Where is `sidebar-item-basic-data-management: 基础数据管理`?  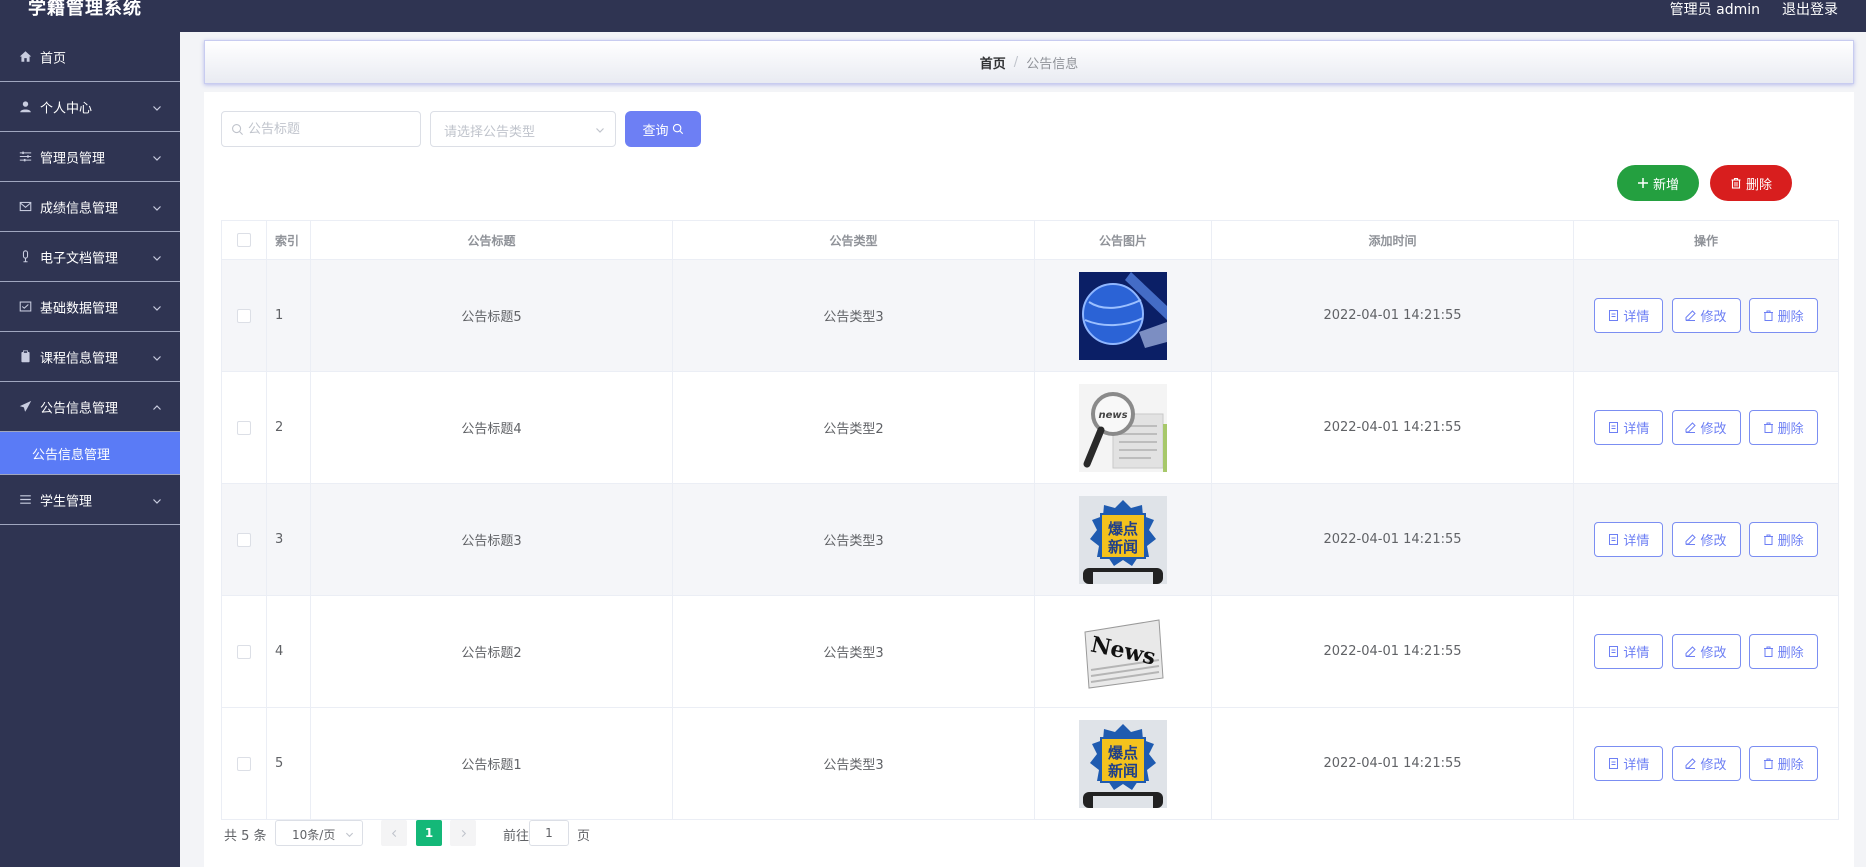 sidebar-item-basic-data-management: 基础数据管理 is located at coordinates (90, 307).